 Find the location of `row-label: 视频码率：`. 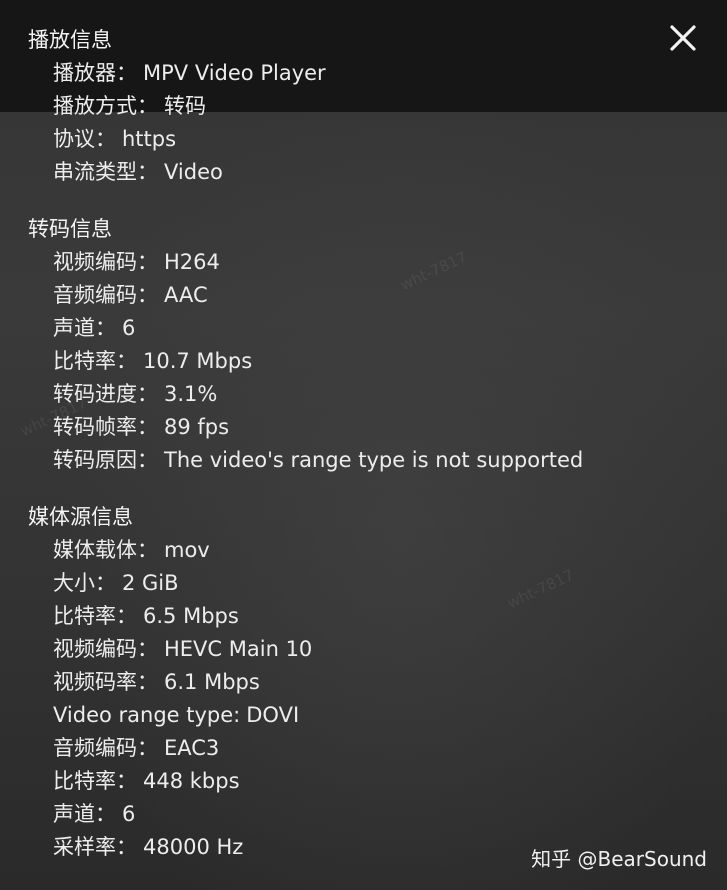

row-label: 视频码率： is located at coordinates (105, 682).